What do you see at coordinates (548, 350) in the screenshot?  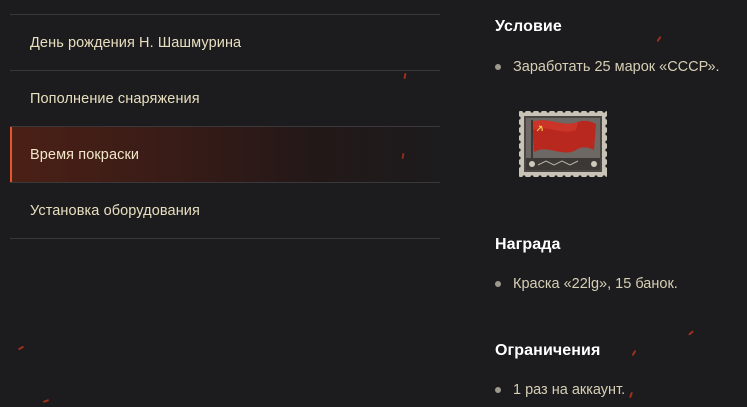 I see `restrictions-heading: Ограничения` at bounding box center [548, 350].